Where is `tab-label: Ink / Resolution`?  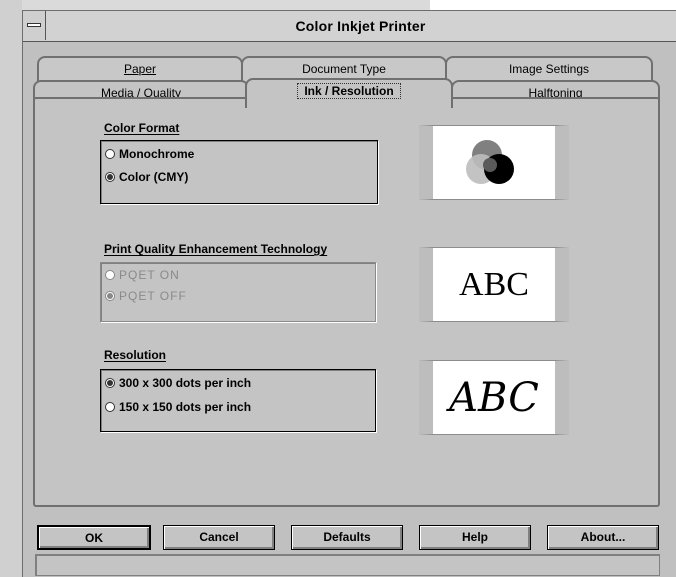
tab-label: Ink / Resolution is located at coordinates (349, 91).